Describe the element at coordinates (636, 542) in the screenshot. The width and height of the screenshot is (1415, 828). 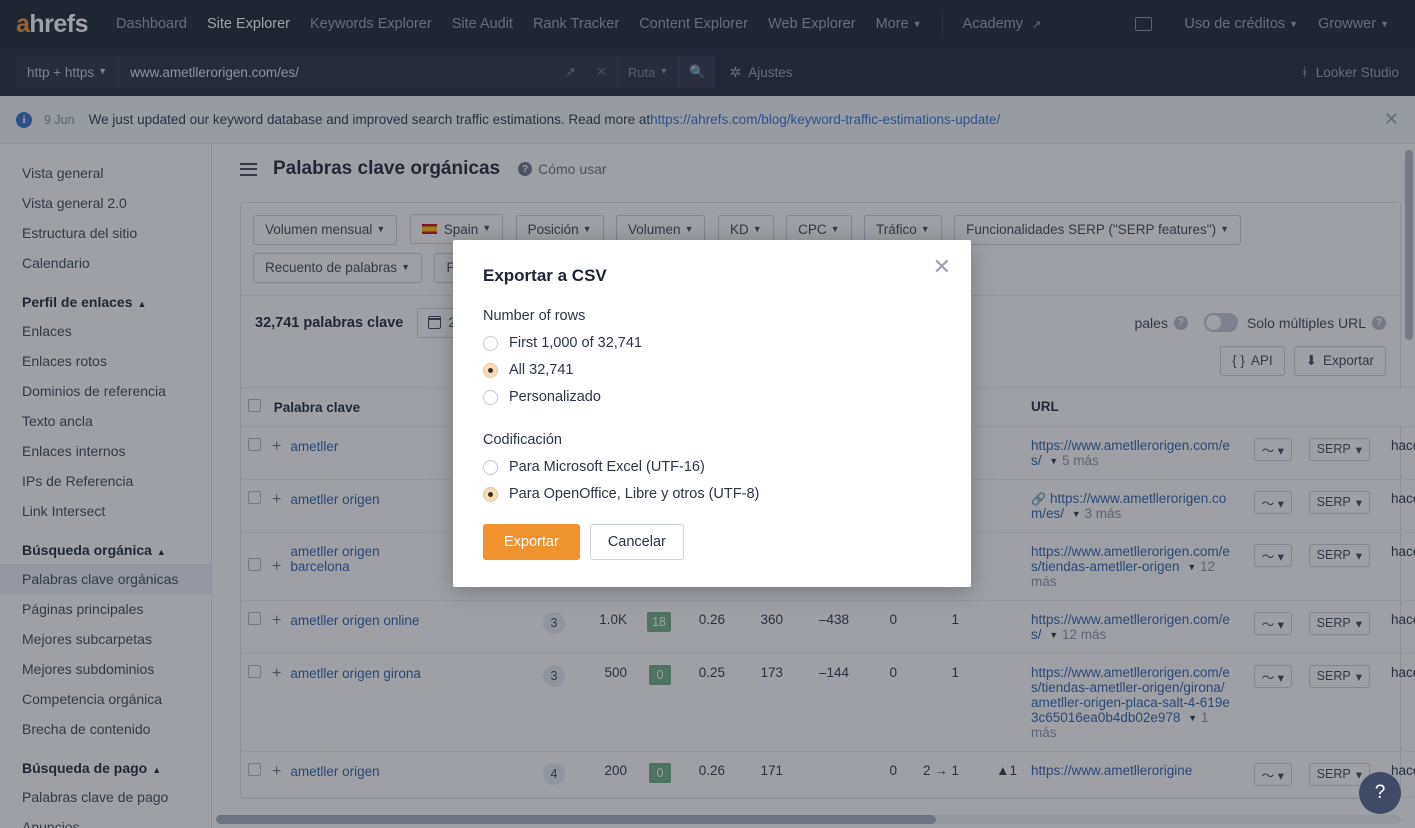
I see `modal-cancel-button: Cancelar` at that location.